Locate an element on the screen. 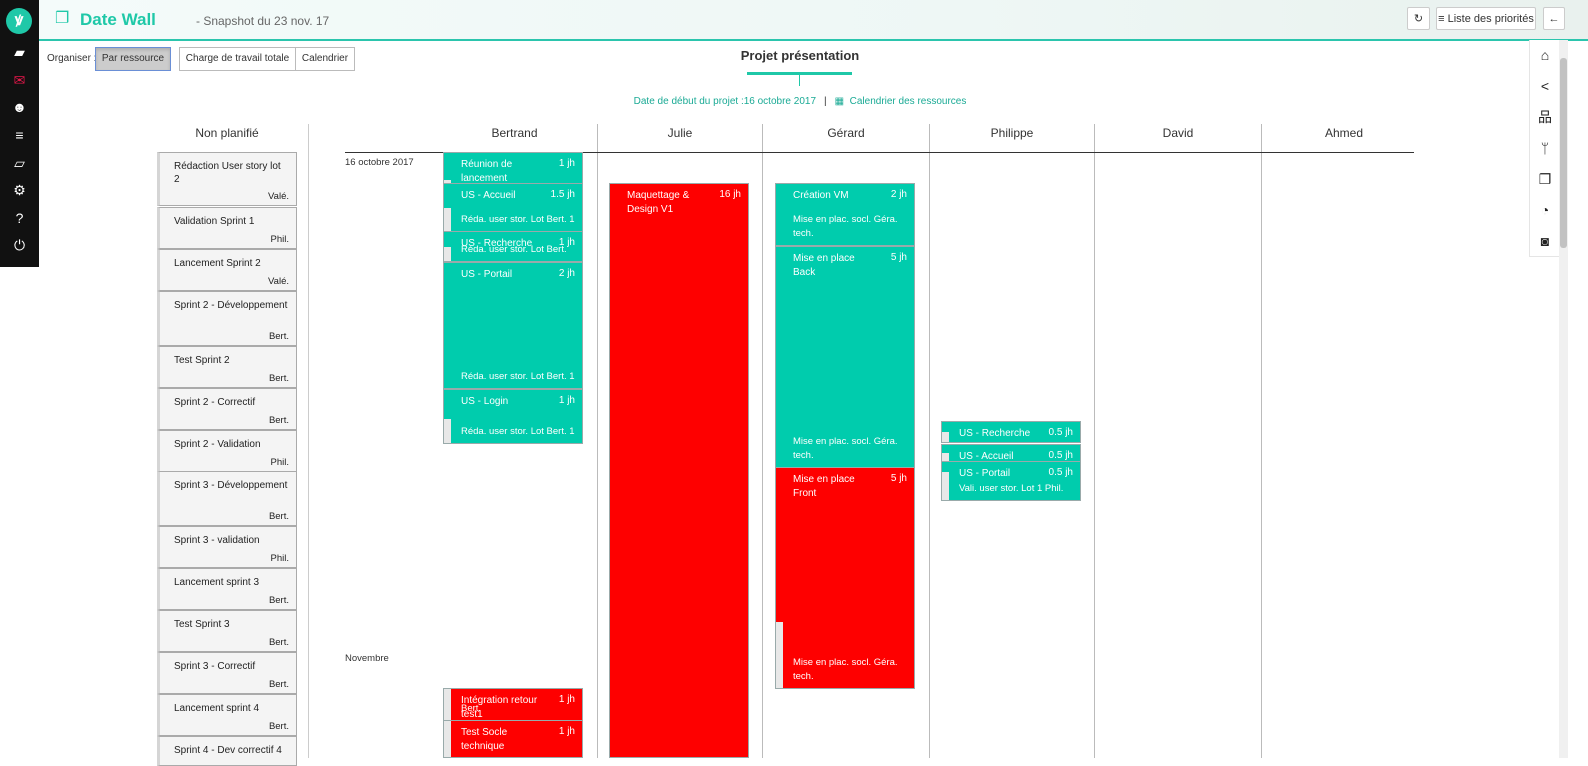  unplanned-card-title: Lancement Sprint 2 is located at coordinates (217, 263).